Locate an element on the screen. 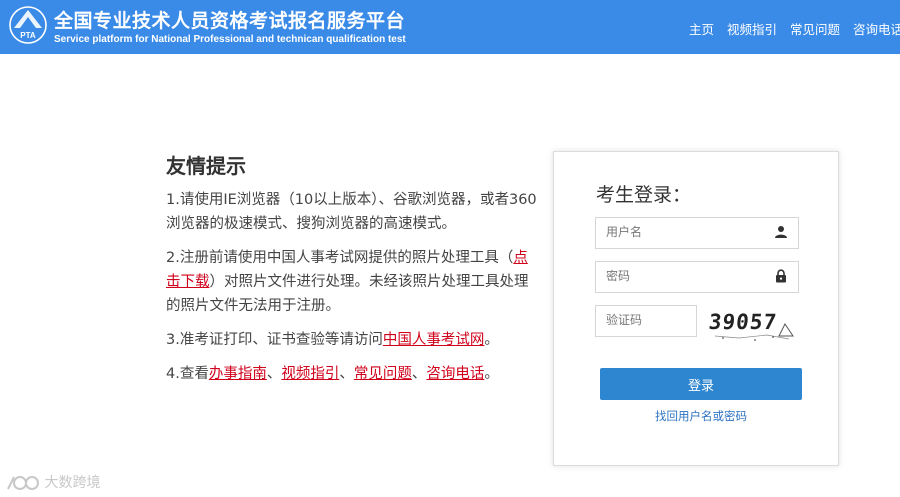 This screenshot has height=497, width=900. tip-photo-prefix: 2.注册前请使用中国人事考试网提供的照片处理工具（ is located at coordinates (340, 258).